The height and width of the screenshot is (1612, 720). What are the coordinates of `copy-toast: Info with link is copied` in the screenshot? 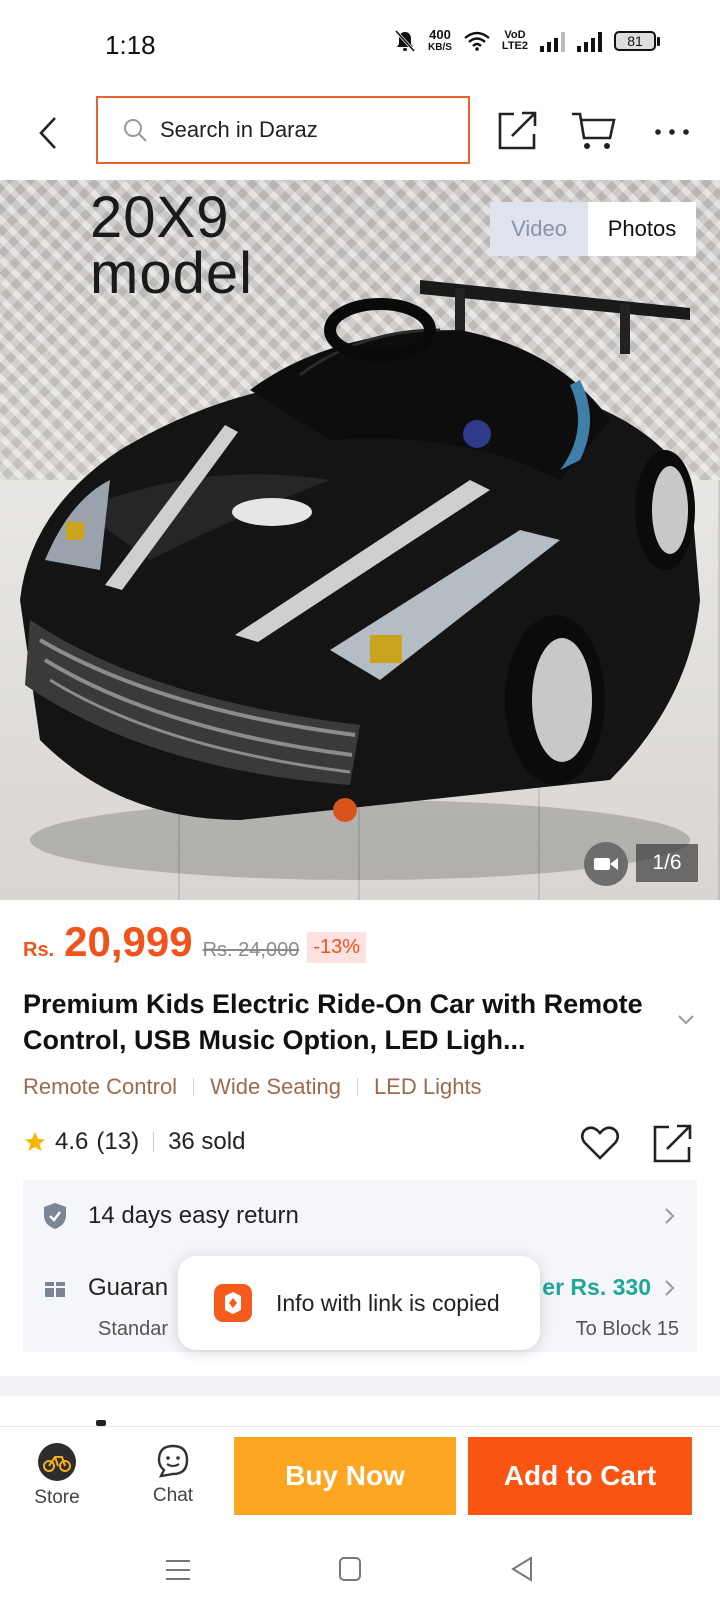 It's located at (359, 1303).